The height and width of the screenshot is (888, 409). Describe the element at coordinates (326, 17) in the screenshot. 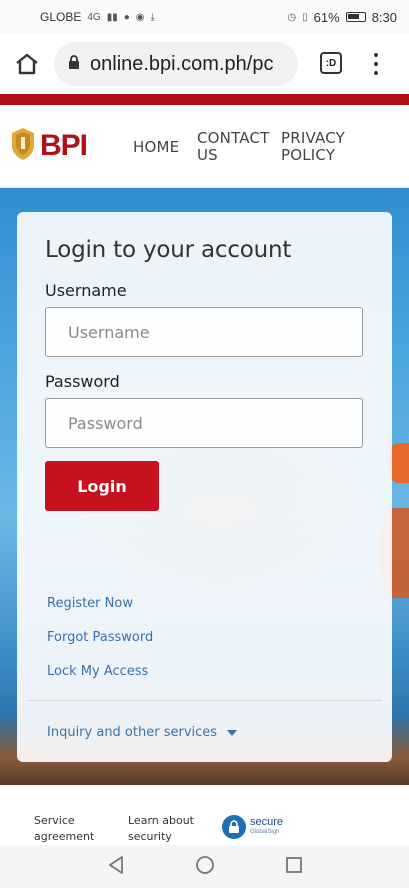

I see `battery-percent: 61%` at that location.